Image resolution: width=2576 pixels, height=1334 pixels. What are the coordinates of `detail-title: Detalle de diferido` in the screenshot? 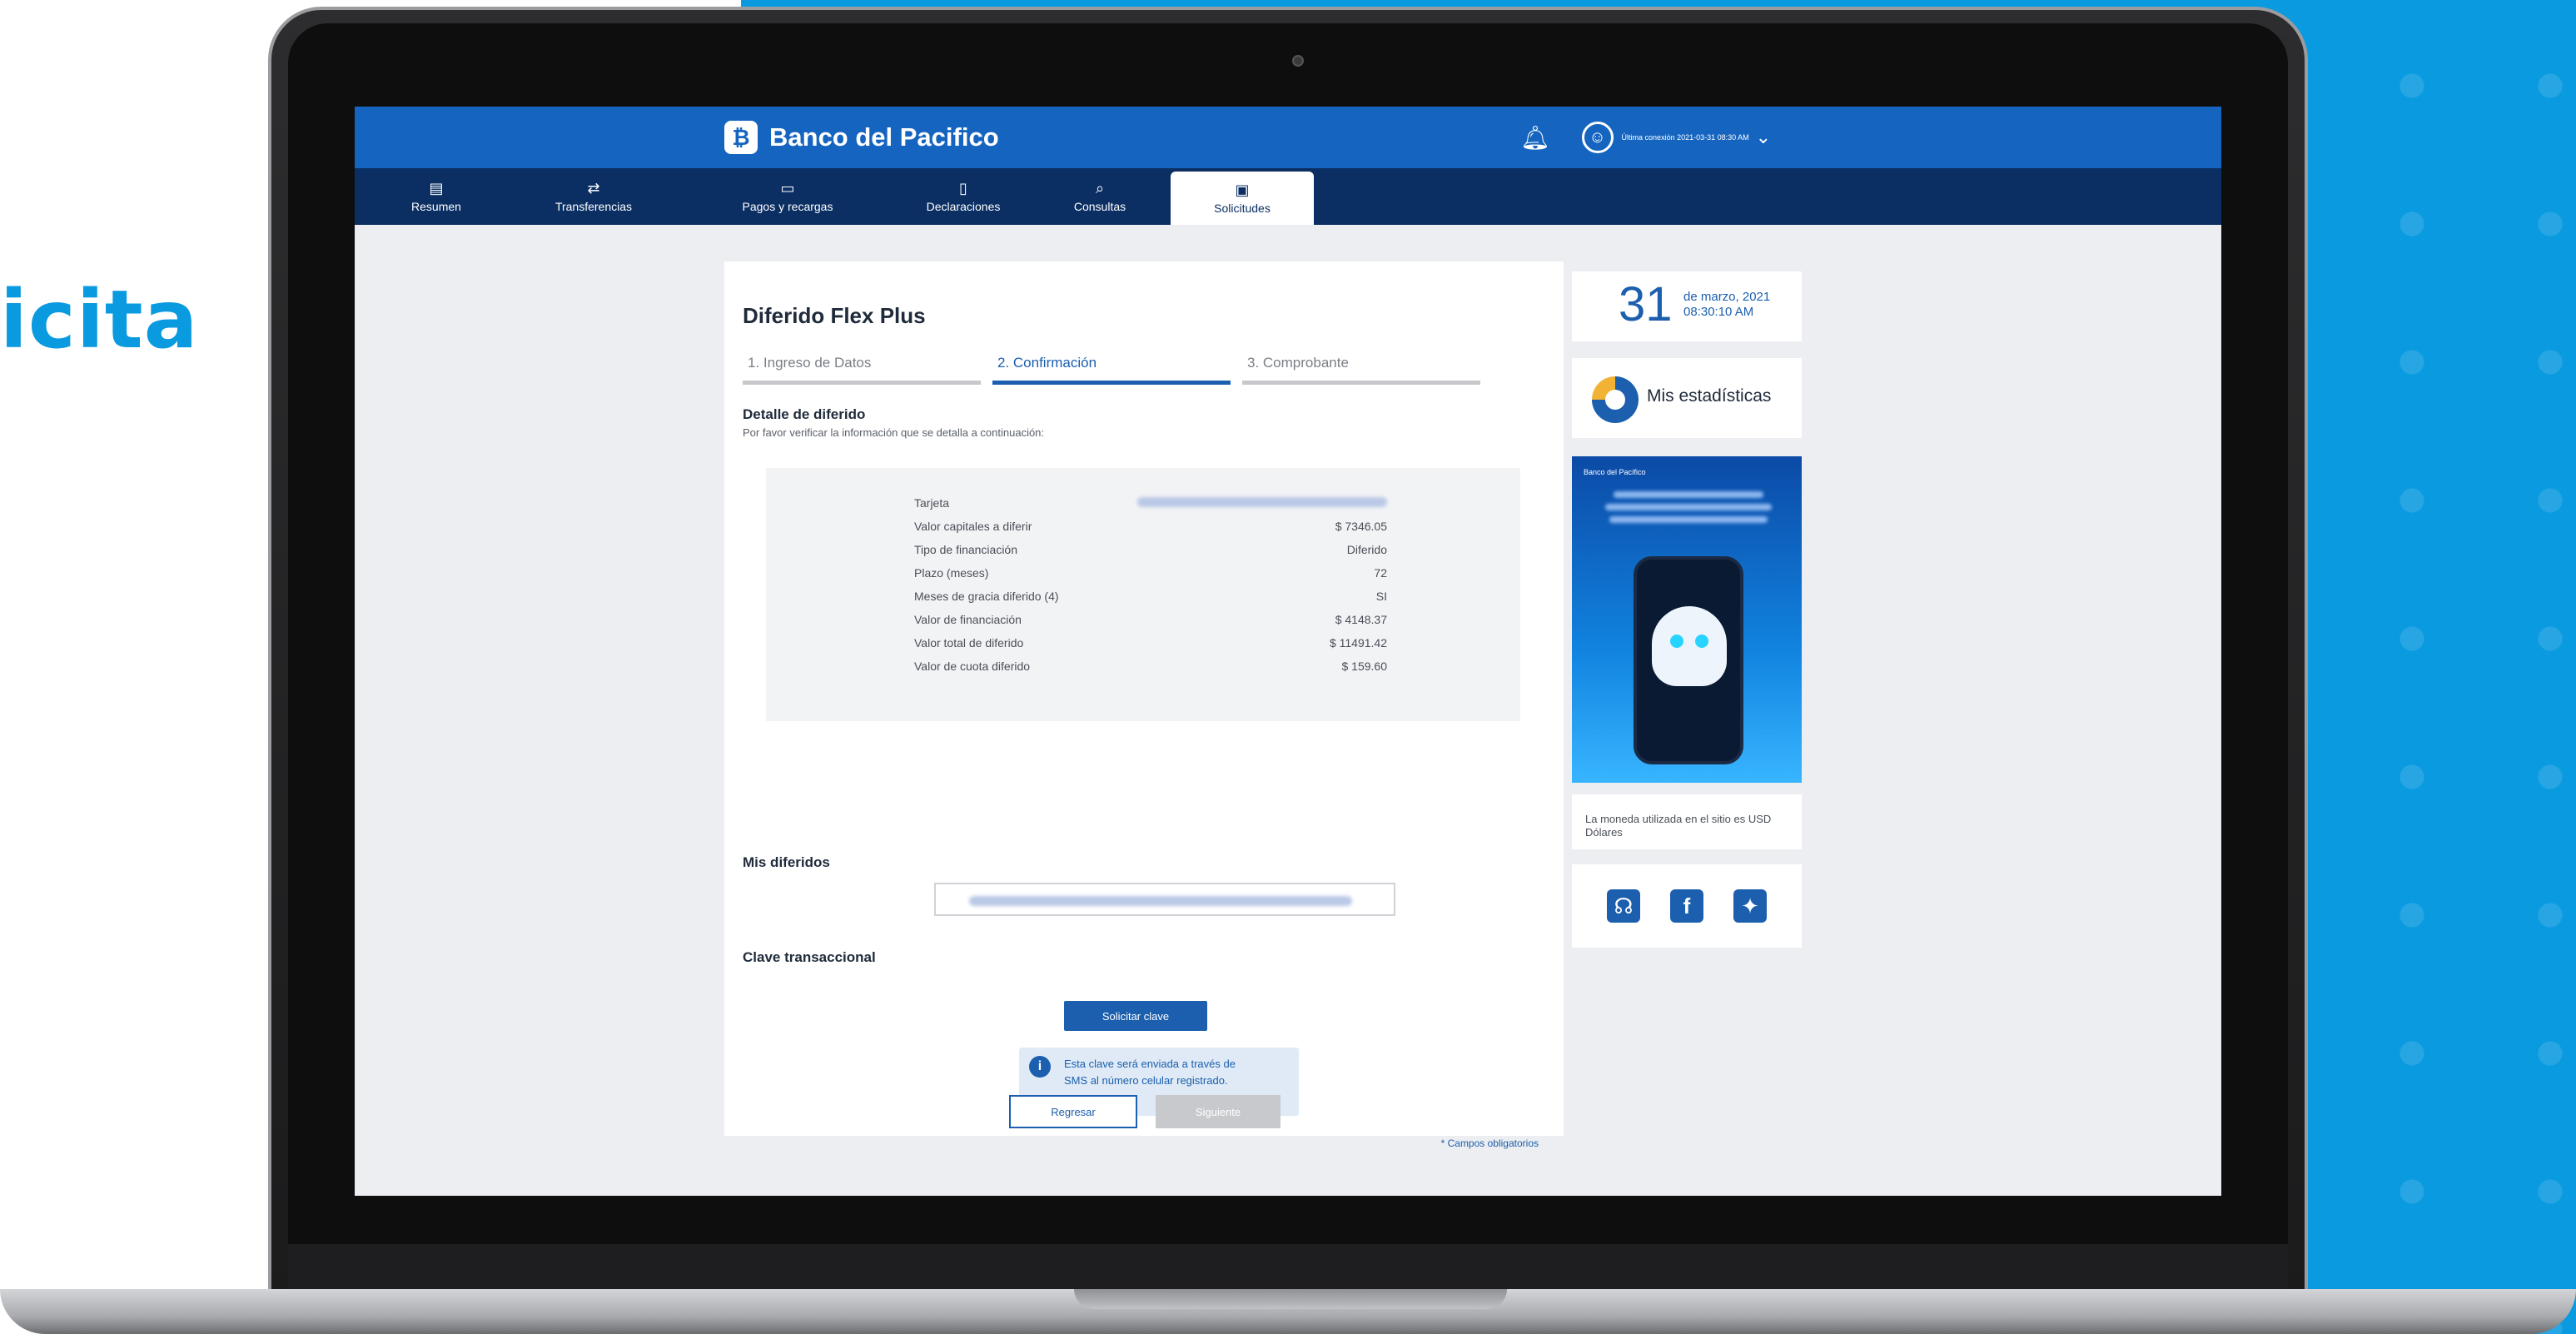 It's located at (804, 414).